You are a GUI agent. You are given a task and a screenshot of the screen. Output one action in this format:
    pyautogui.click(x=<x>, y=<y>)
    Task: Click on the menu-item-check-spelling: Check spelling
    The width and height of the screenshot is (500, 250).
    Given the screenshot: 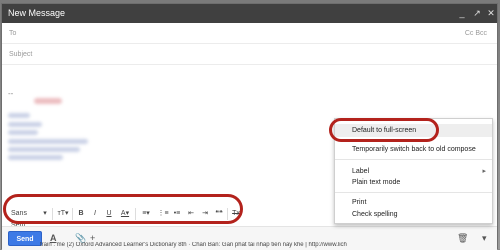 What is the action you would take?
    pyautogui.click(x=375, y=214)
    